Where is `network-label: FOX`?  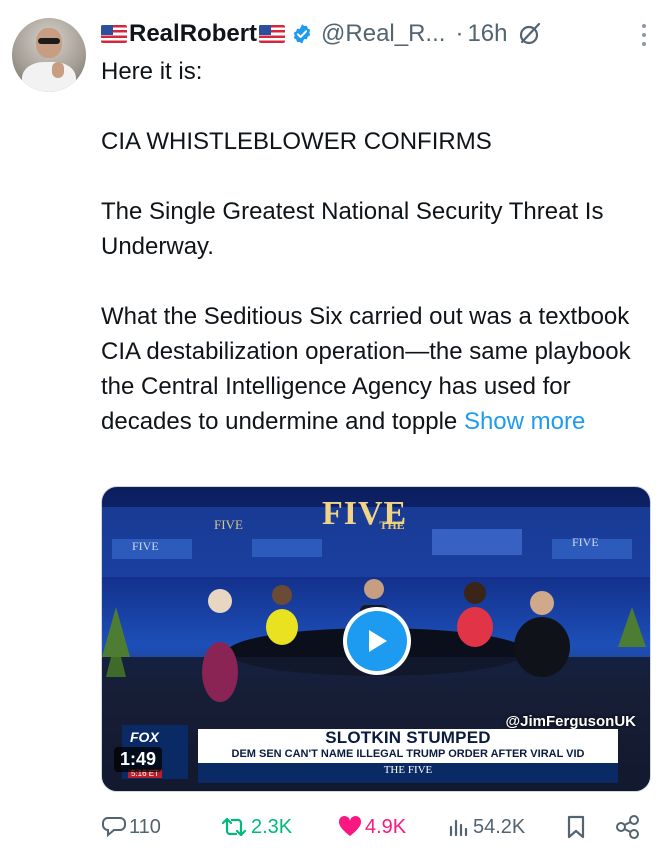
network-label: FOX is located at coordinates (144, 737).